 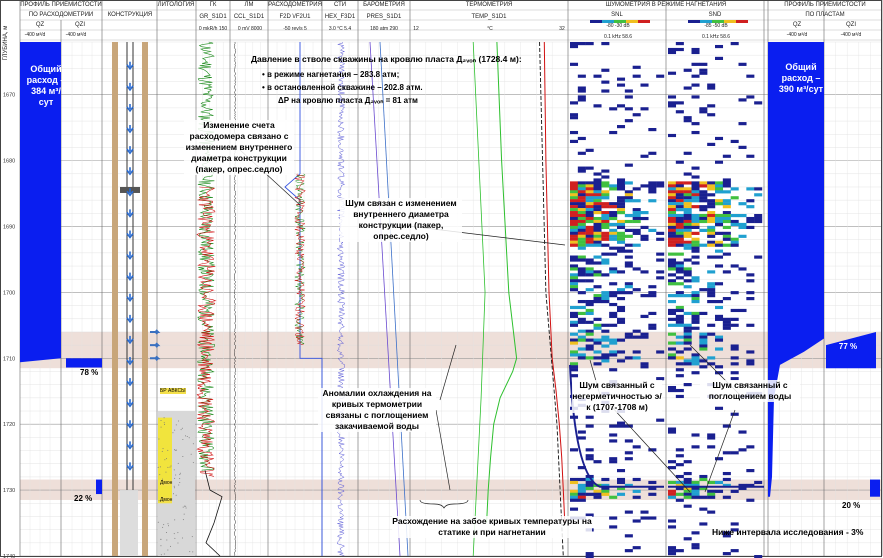 What do you see at coordinates (345, 87) in the screenshot?
I see `pressure-stop-text: в остановленной скважине – 202.8 атм.` at bounding box center [345, 87].